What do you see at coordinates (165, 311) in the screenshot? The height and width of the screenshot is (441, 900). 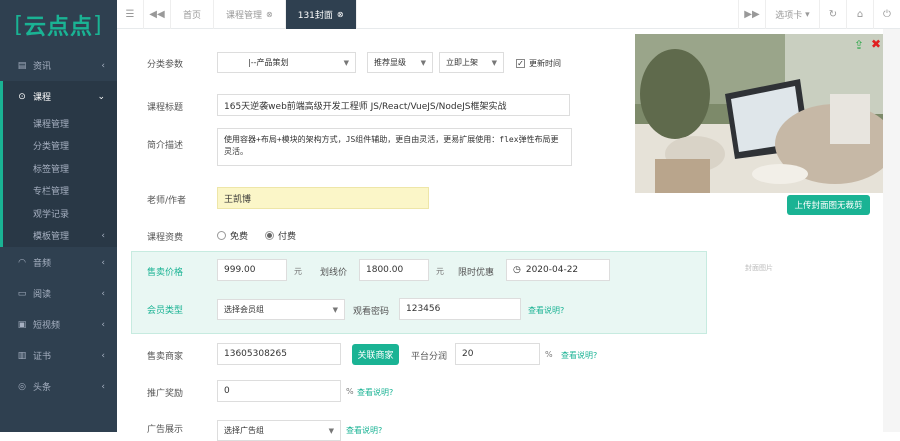 I see `member-label: 会员类型` at bounding box center [165, 311].